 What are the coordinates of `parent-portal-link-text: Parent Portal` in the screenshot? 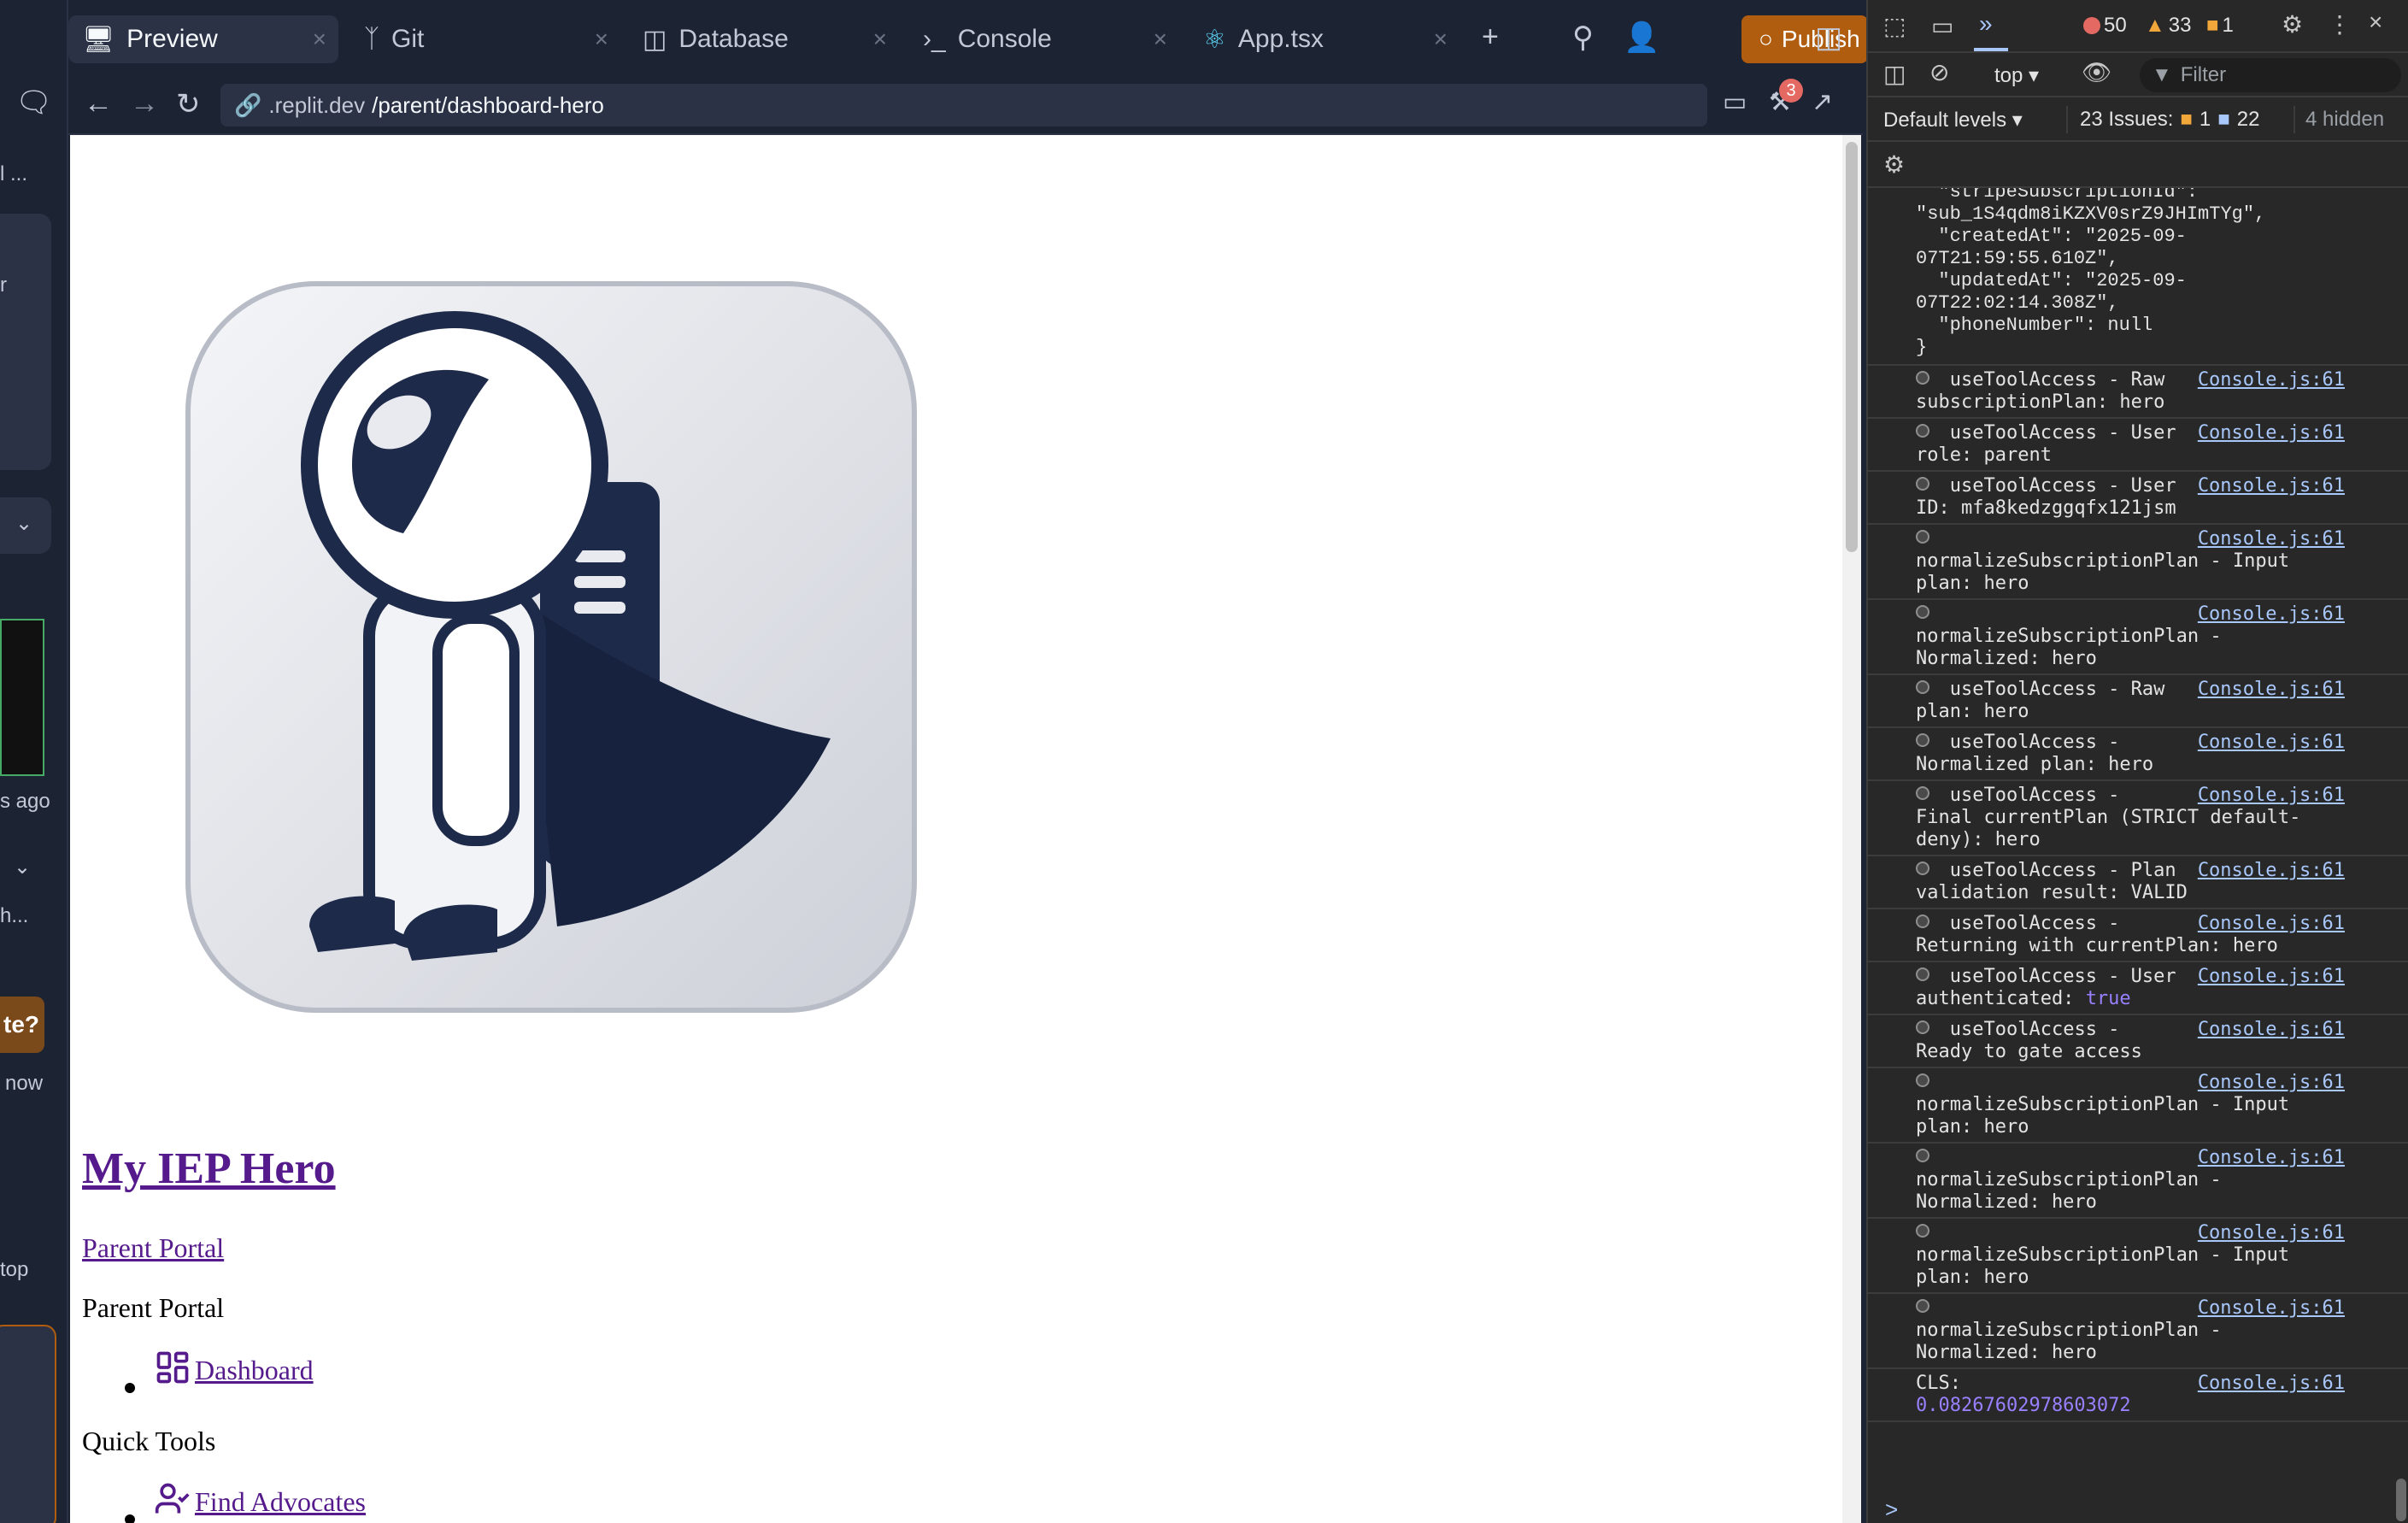 It's located at (153, 1248).